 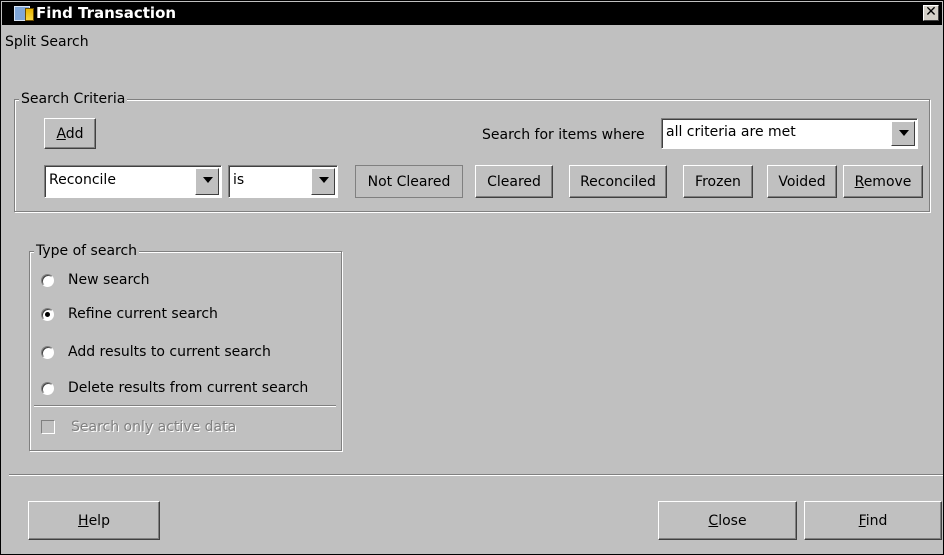 What do you see at coordinates (73, 99) in the screenshot?
I see `search-criteria-legend: Search Criteria` at bounding box center [73, 99].